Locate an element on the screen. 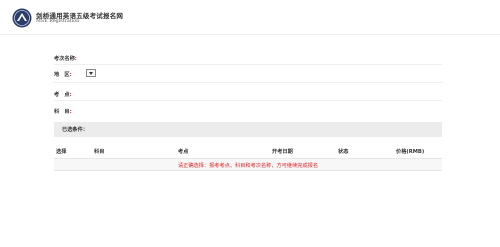  selected-conditions-bar: 已选条件： is located at coordinates (248, 129).